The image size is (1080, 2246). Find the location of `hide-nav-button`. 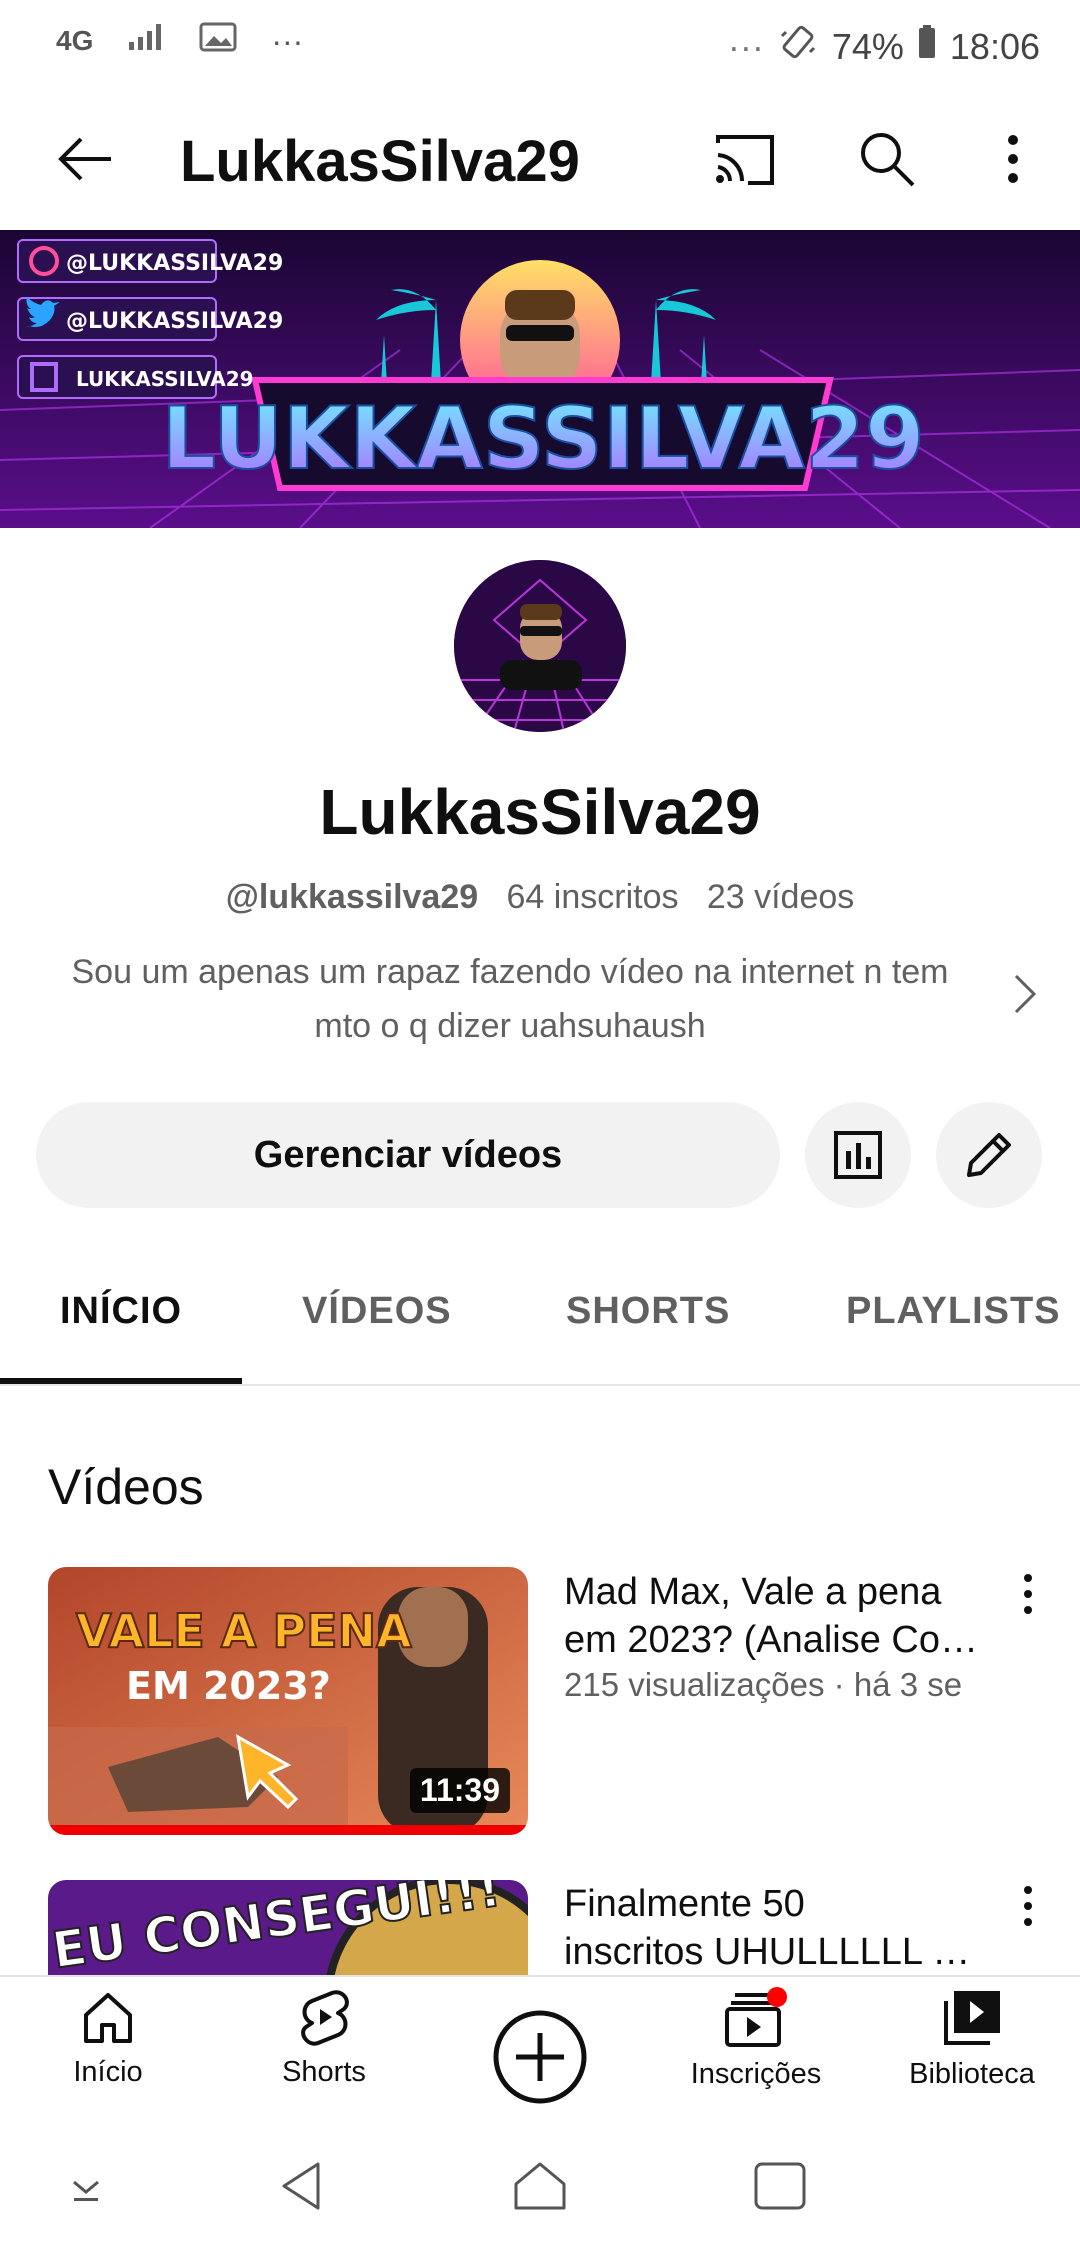

hide-nav-button is located at coordinates (86, 2190).